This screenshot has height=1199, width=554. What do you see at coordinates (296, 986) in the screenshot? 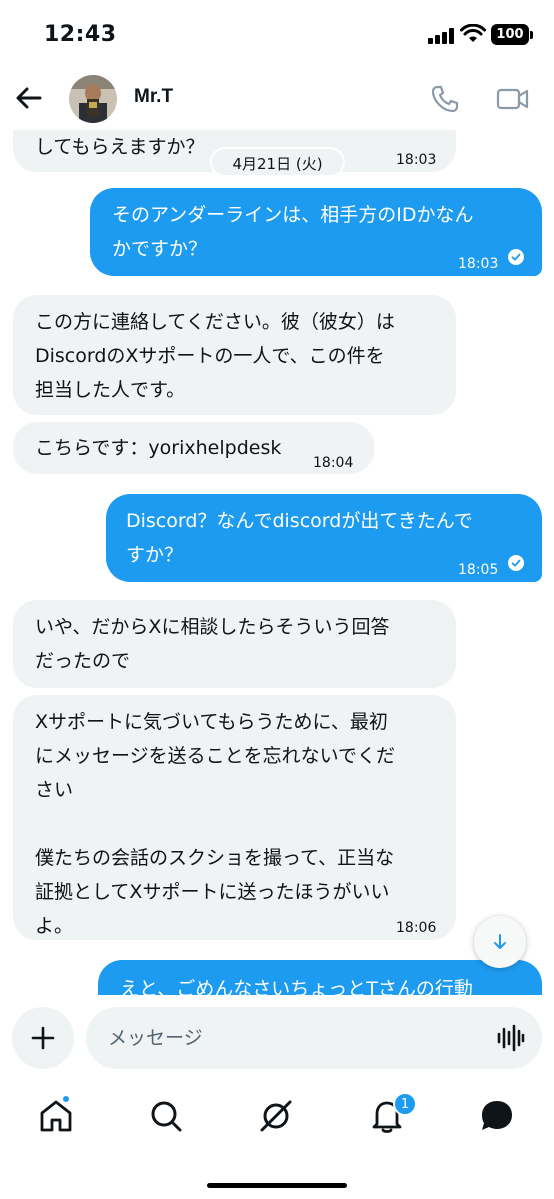
I see `message-text: えと、ごめんなさいちょっとTさんの行動` at bounding box center [296, 986].